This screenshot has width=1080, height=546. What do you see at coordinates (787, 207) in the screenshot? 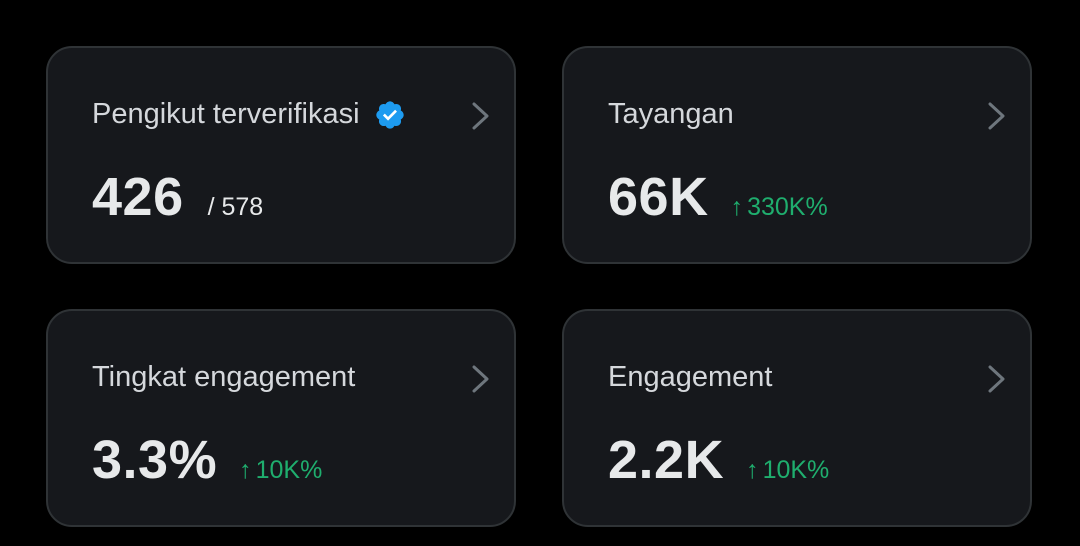
I see `metric-delta-value: 330K%` at bounding box center [787, 207].